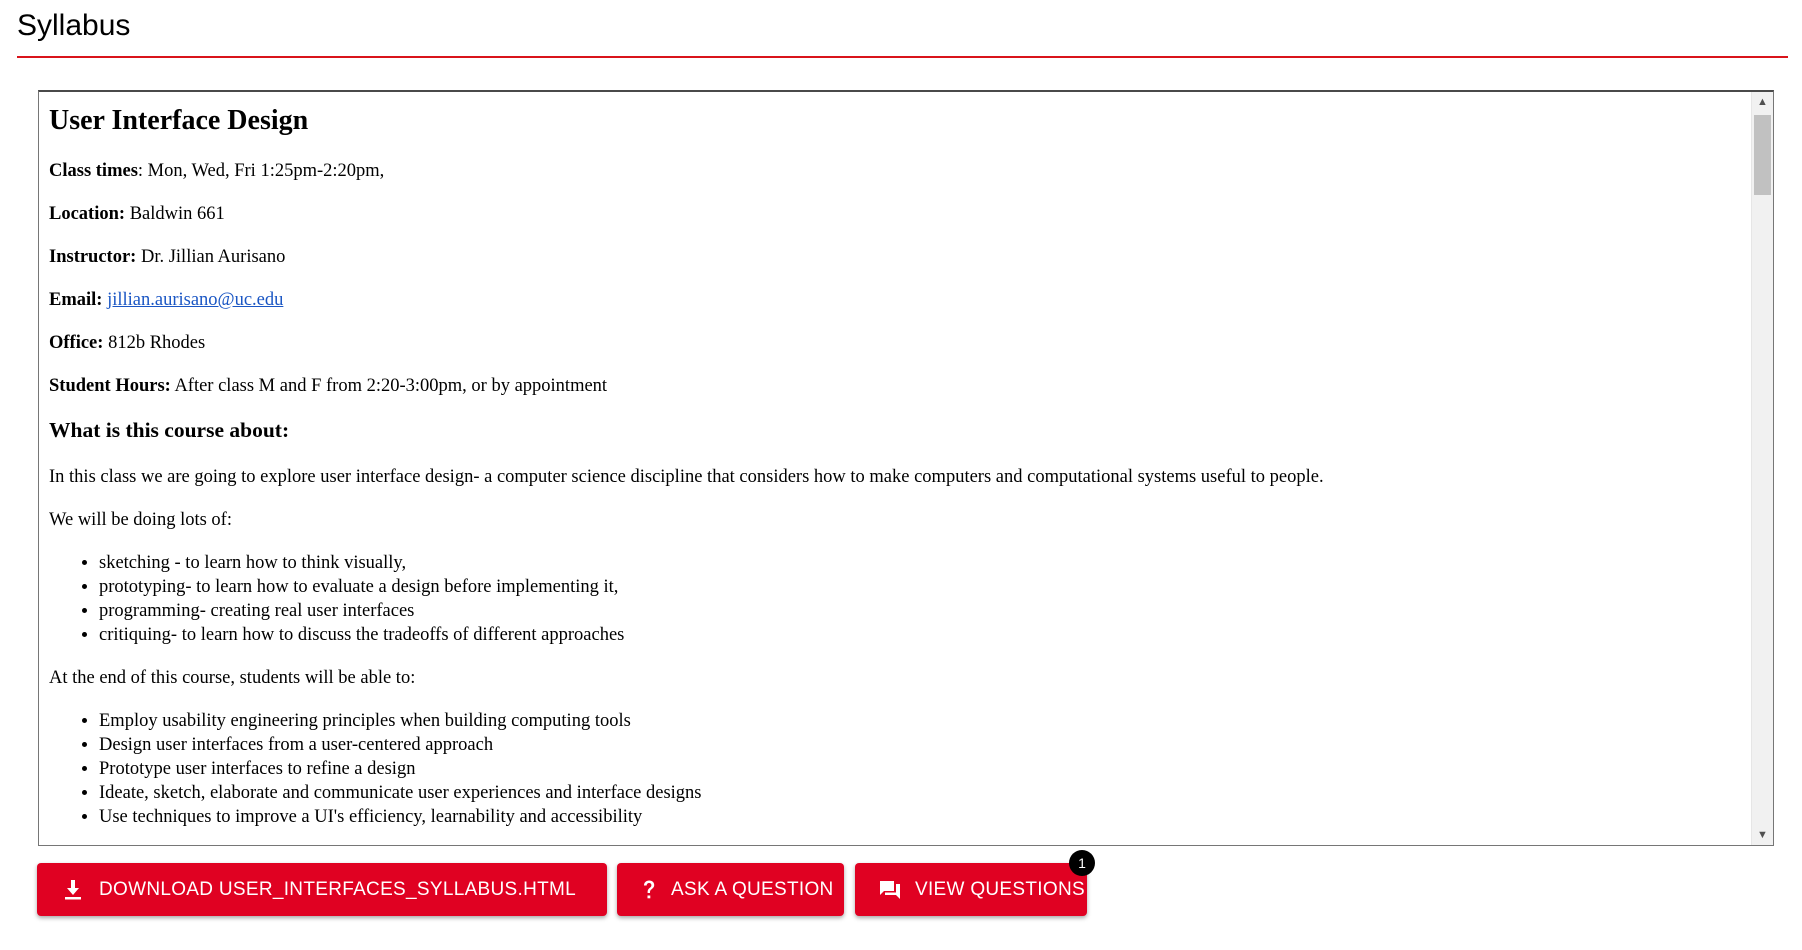 This screenshot has height=950, width=1802. I want to click on about-heading: What is this course about:, so click(169, 430).